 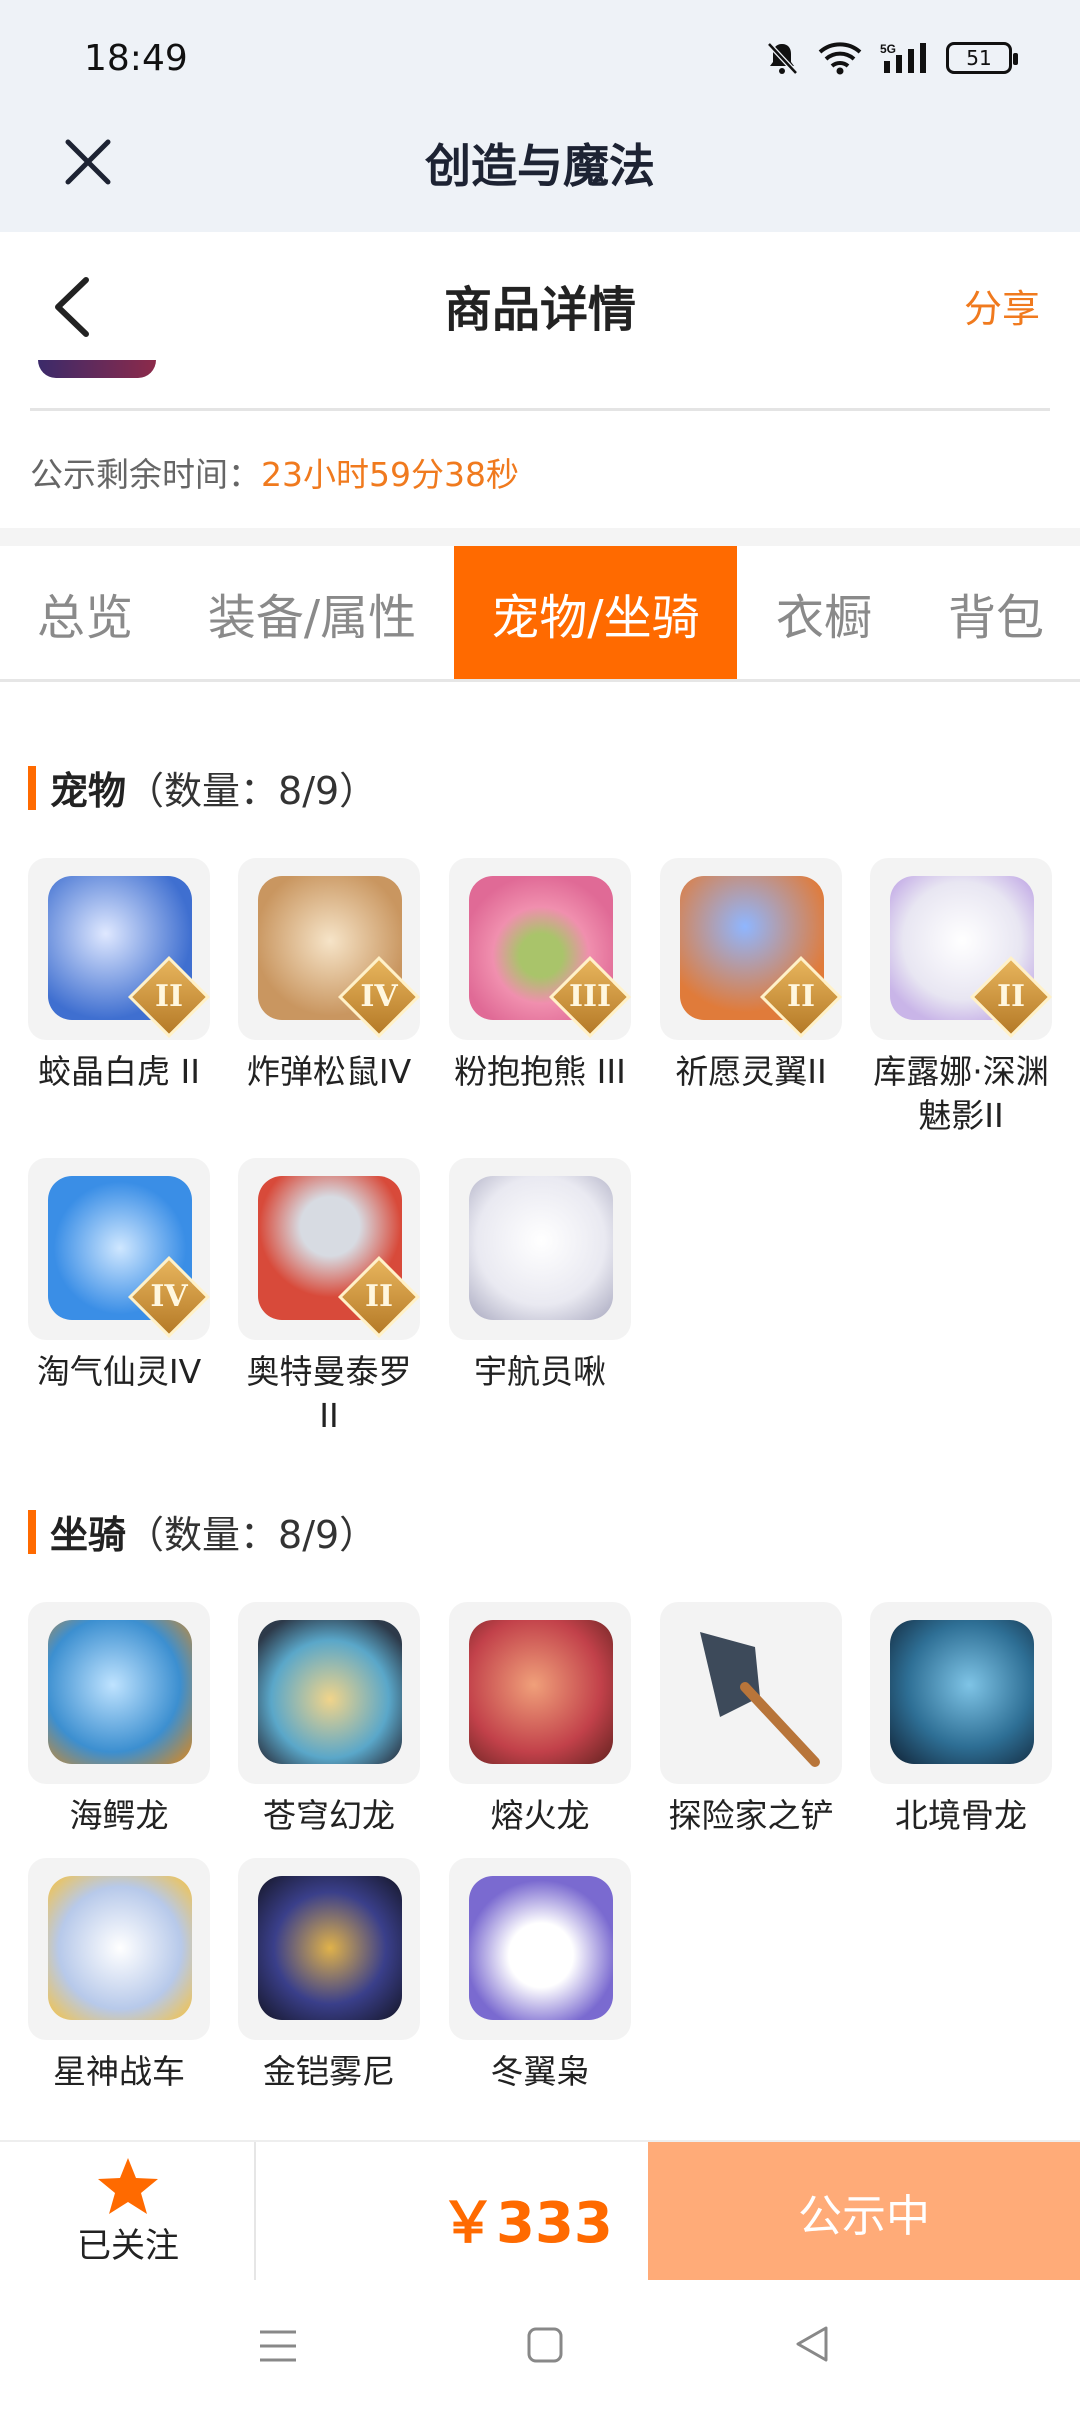 What do you see at coordinates (961, 1093) in the screenshot?
I see `pet-name: 库露娜·深渊魅影II` at bounding box center [961, 1093].